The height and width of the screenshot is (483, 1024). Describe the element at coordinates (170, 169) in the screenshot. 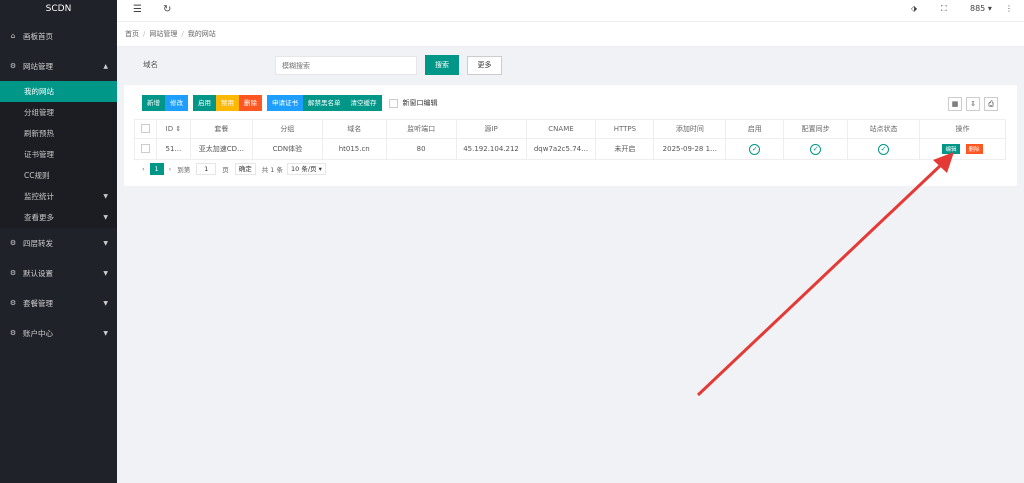

I see `next-page-icon: ›` at that location.